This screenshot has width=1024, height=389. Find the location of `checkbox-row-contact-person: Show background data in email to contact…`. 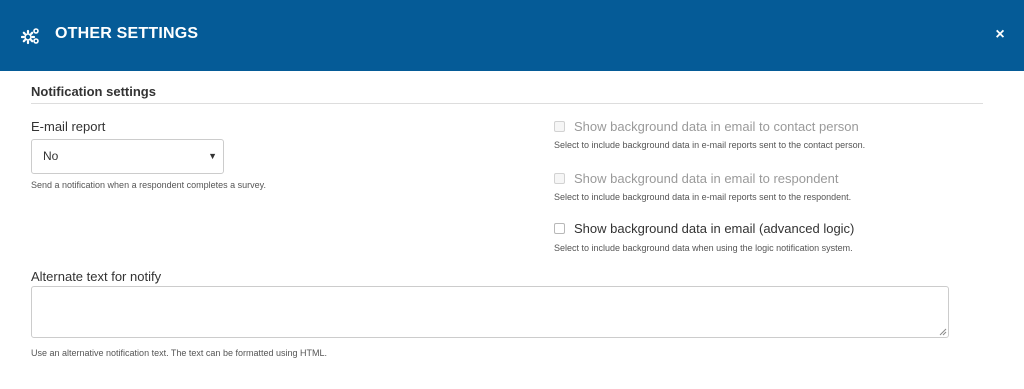

checkbox-row-contact-person: Show background data in email to contact… is located at coordinates (706, 126).